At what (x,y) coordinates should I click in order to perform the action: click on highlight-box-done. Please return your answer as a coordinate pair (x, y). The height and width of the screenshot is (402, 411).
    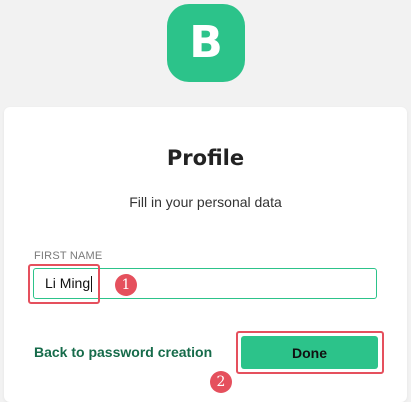
    Looking at the image, I should click on (310, 352).